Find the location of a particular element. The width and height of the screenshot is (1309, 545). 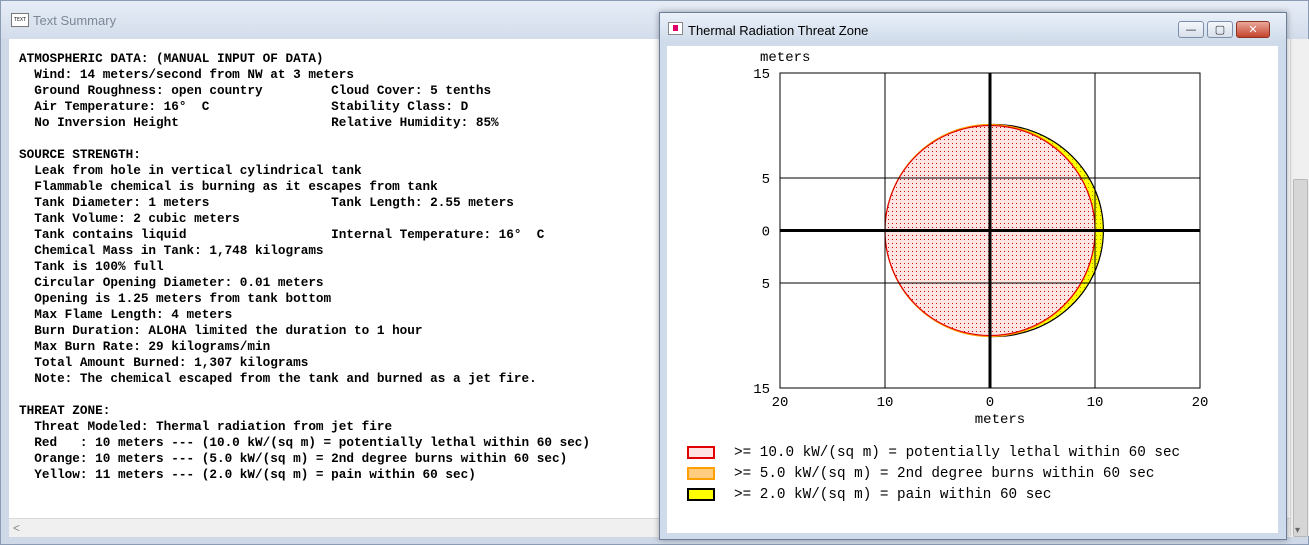

summary-line: Opening is 1.25 meters from tank bottom is located at coordinates (175, 298).